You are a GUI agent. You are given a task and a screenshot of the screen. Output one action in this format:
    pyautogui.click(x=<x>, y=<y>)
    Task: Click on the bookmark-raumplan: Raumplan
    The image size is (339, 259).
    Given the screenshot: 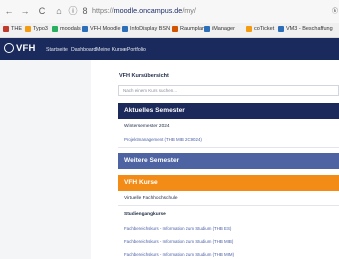 What is the action you would take?
    pyautogui.click(x=188, y=29)
    